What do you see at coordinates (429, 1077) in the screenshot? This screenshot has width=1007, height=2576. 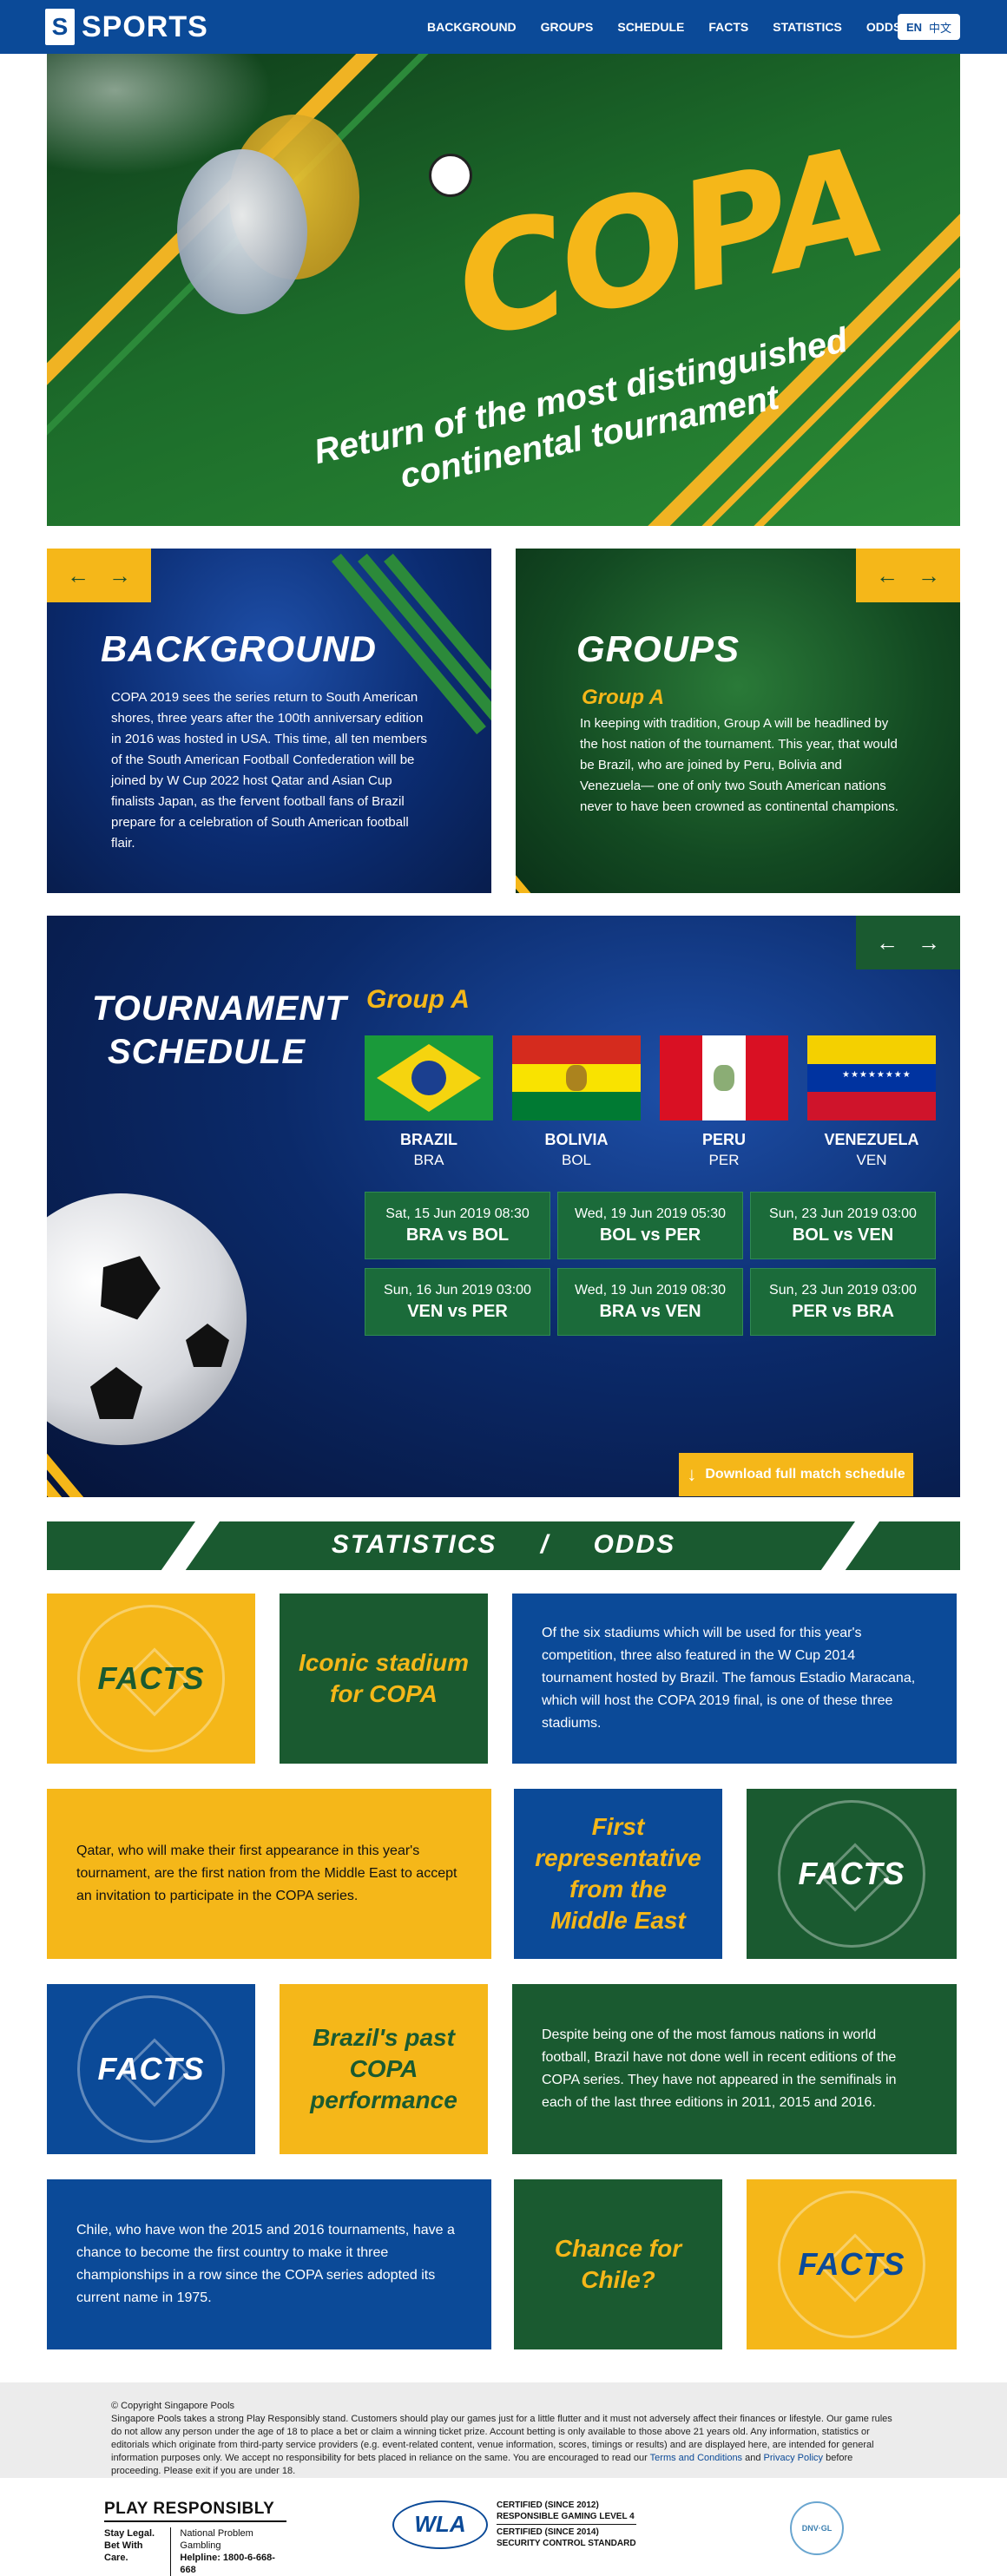 I see `brazil-flag-icon` at bounding box center [429, 1077].